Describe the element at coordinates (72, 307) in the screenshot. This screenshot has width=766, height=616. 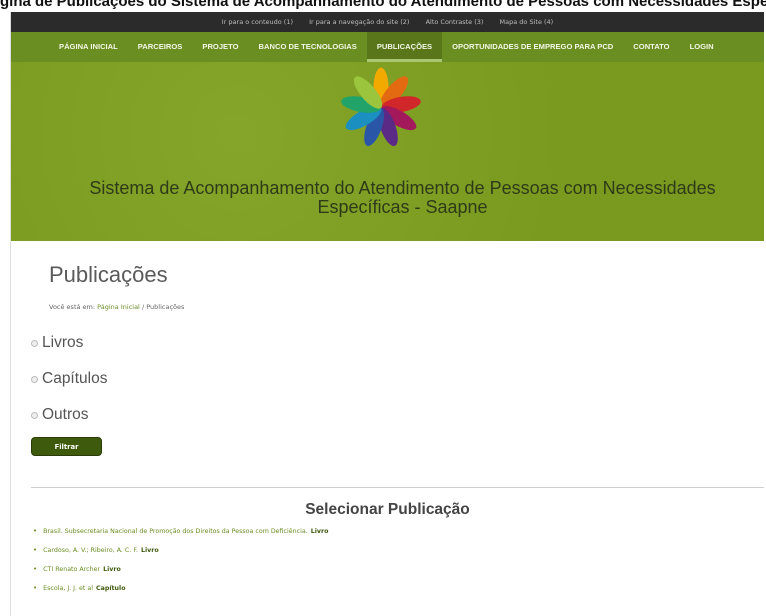
I see `breadcrumb-prefix: Você está em:` at that location.